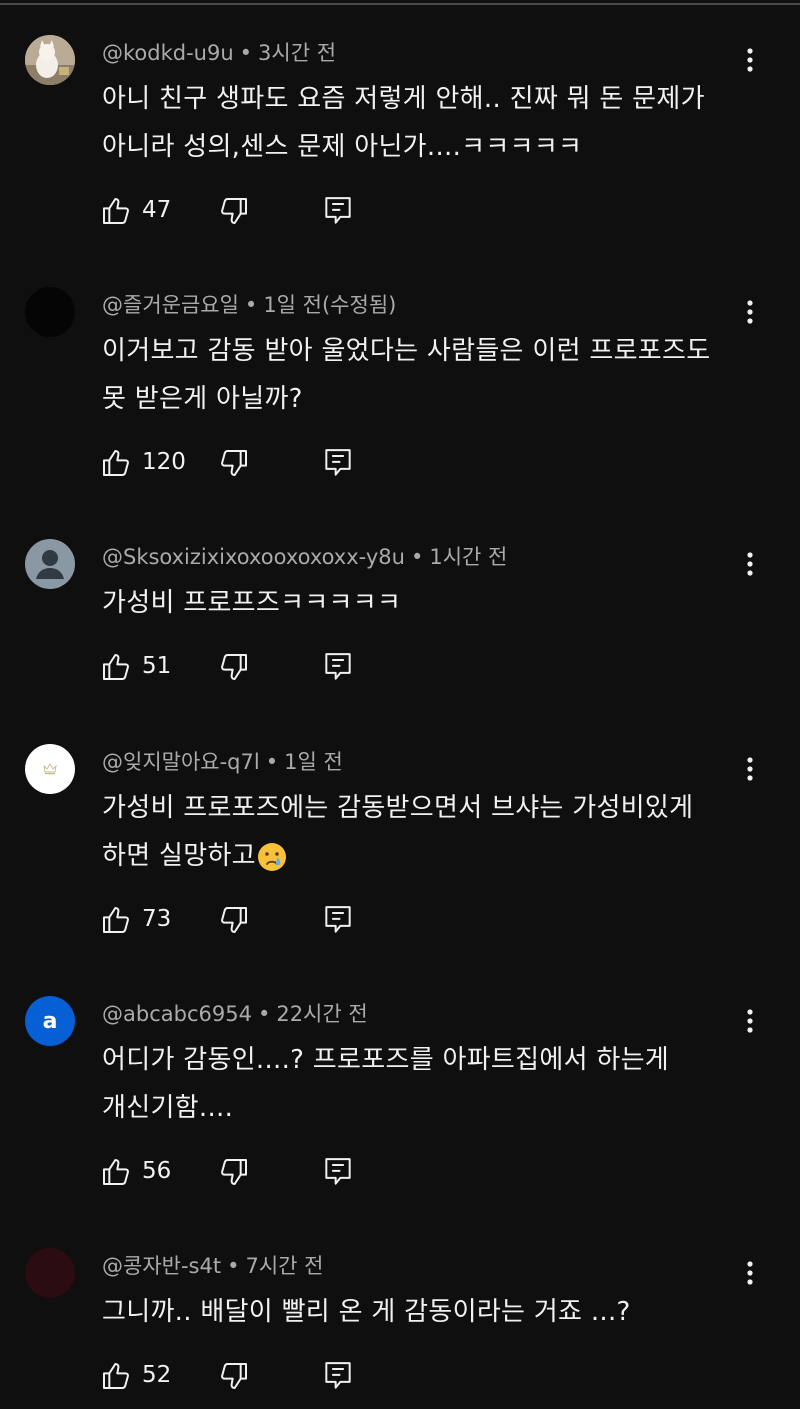 The width and height of the screenshot is (800, 1409). I want to click on comment-author: @즐거운금요일, so click(170, 305).